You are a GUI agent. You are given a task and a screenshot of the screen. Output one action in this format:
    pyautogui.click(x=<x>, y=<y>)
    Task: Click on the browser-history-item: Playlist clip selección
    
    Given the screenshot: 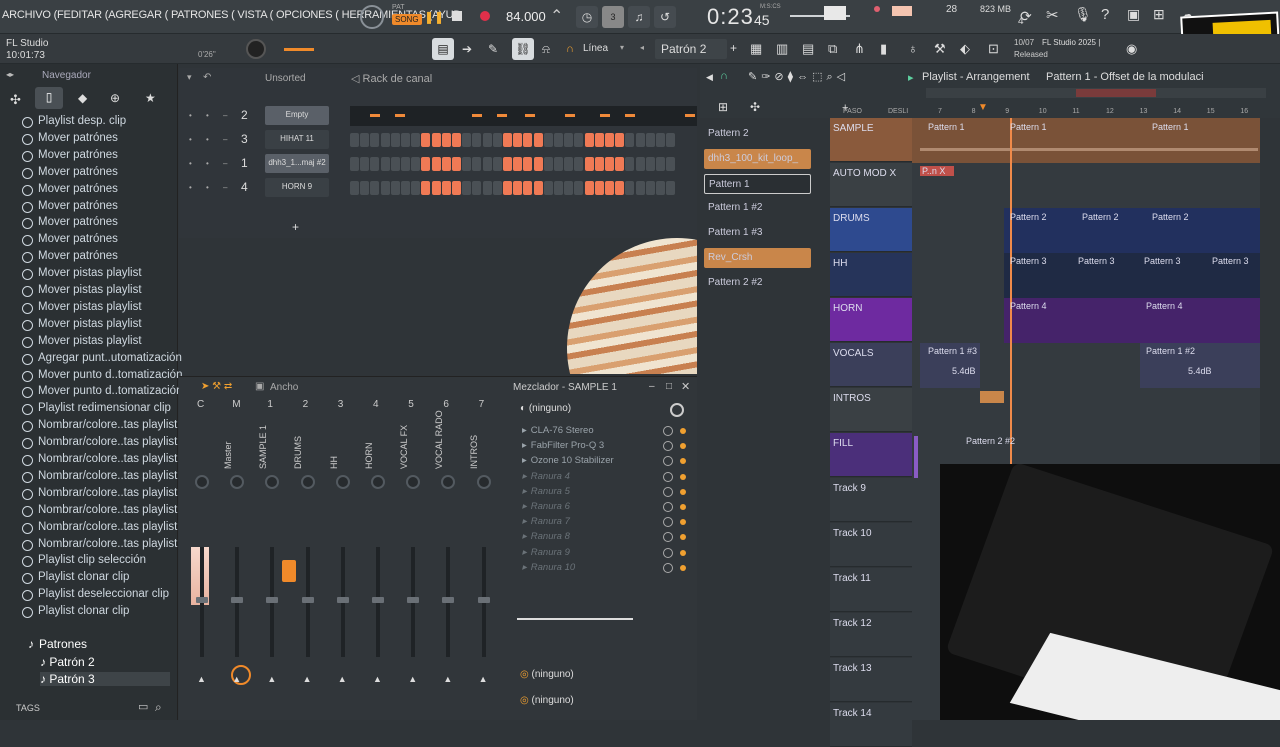 What is the action you would take?
    pyautogui.click(x=83, y=561)
    